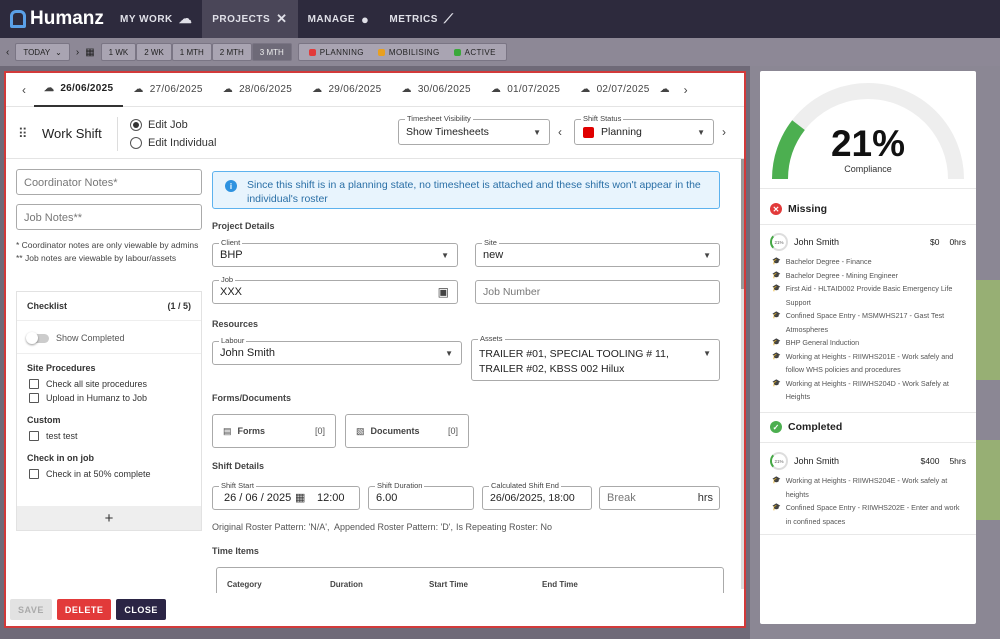 This screenshot has height=639, width=1000. What do you see at coordinates (644, 129) in the screenshot?
I see `shift-status-select: Shift Status Planning ▼` at bounding box center [644, 129].